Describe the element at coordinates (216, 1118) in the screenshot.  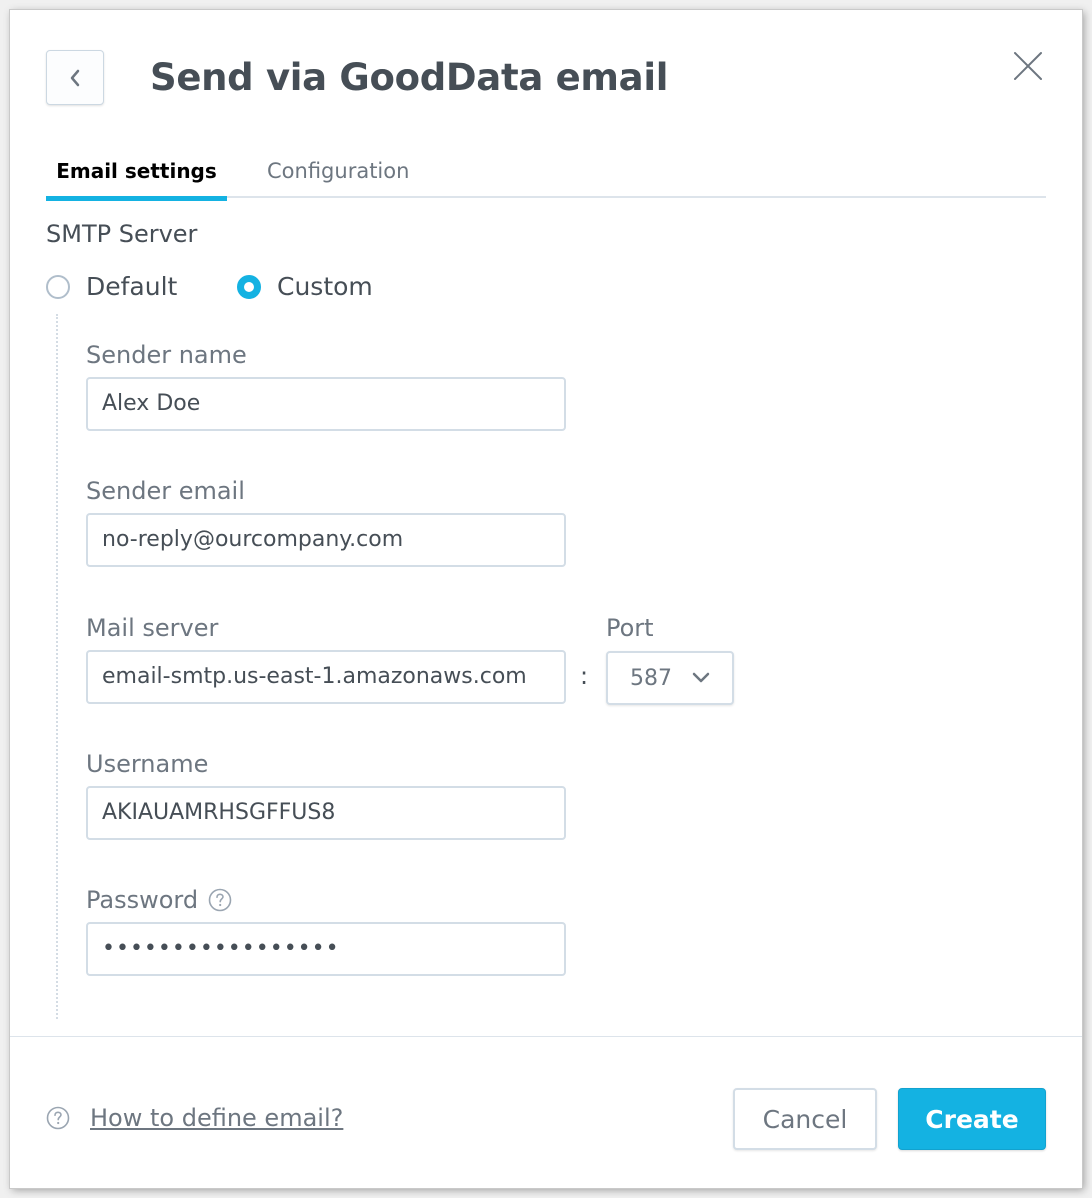
I see `how-to-define-email-link: How to define email?` at that location.